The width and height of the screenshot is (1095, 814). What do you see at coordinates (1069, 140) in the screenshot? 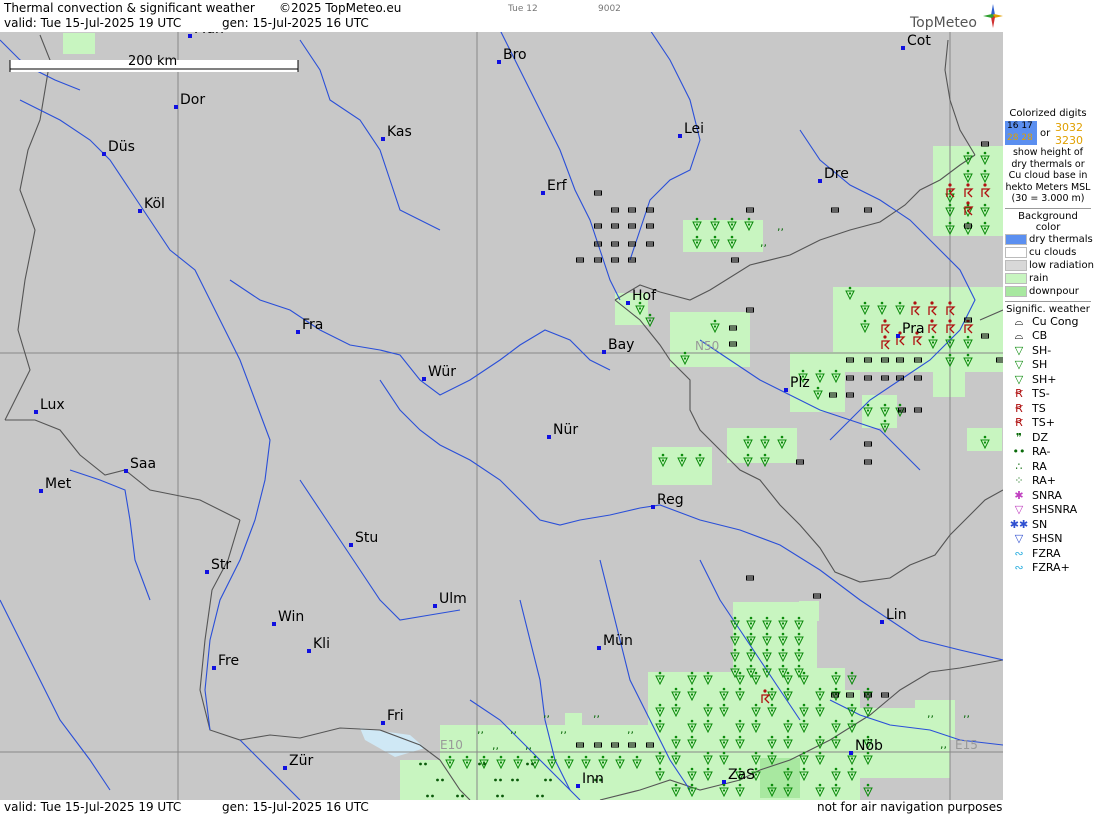
I see `digits-b2: 3230` at bounding box center [1069, 140].